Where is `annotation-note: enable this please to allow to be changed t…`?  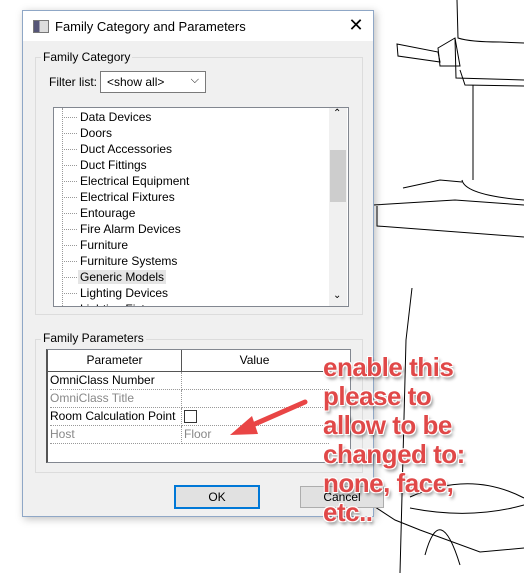 annotation-note: enable this please to allow to be changed t… is located at coordinates (394, 440).